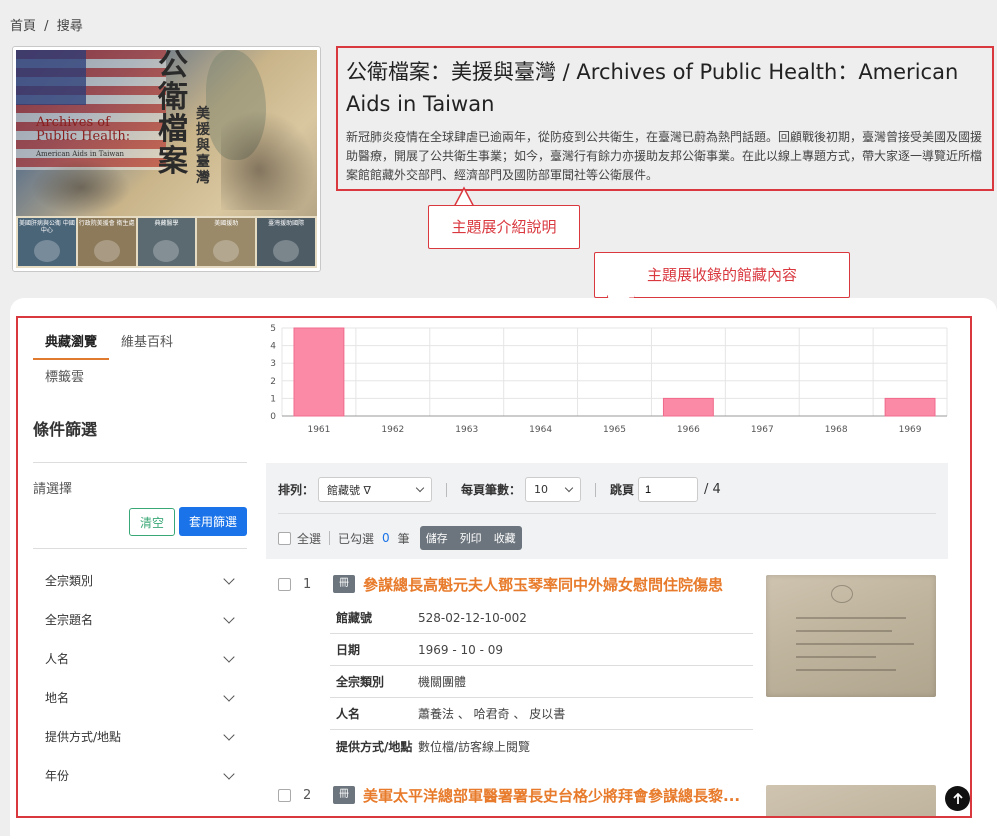  I want to click on chart-y-tick-label: 2, so click(273, 382).